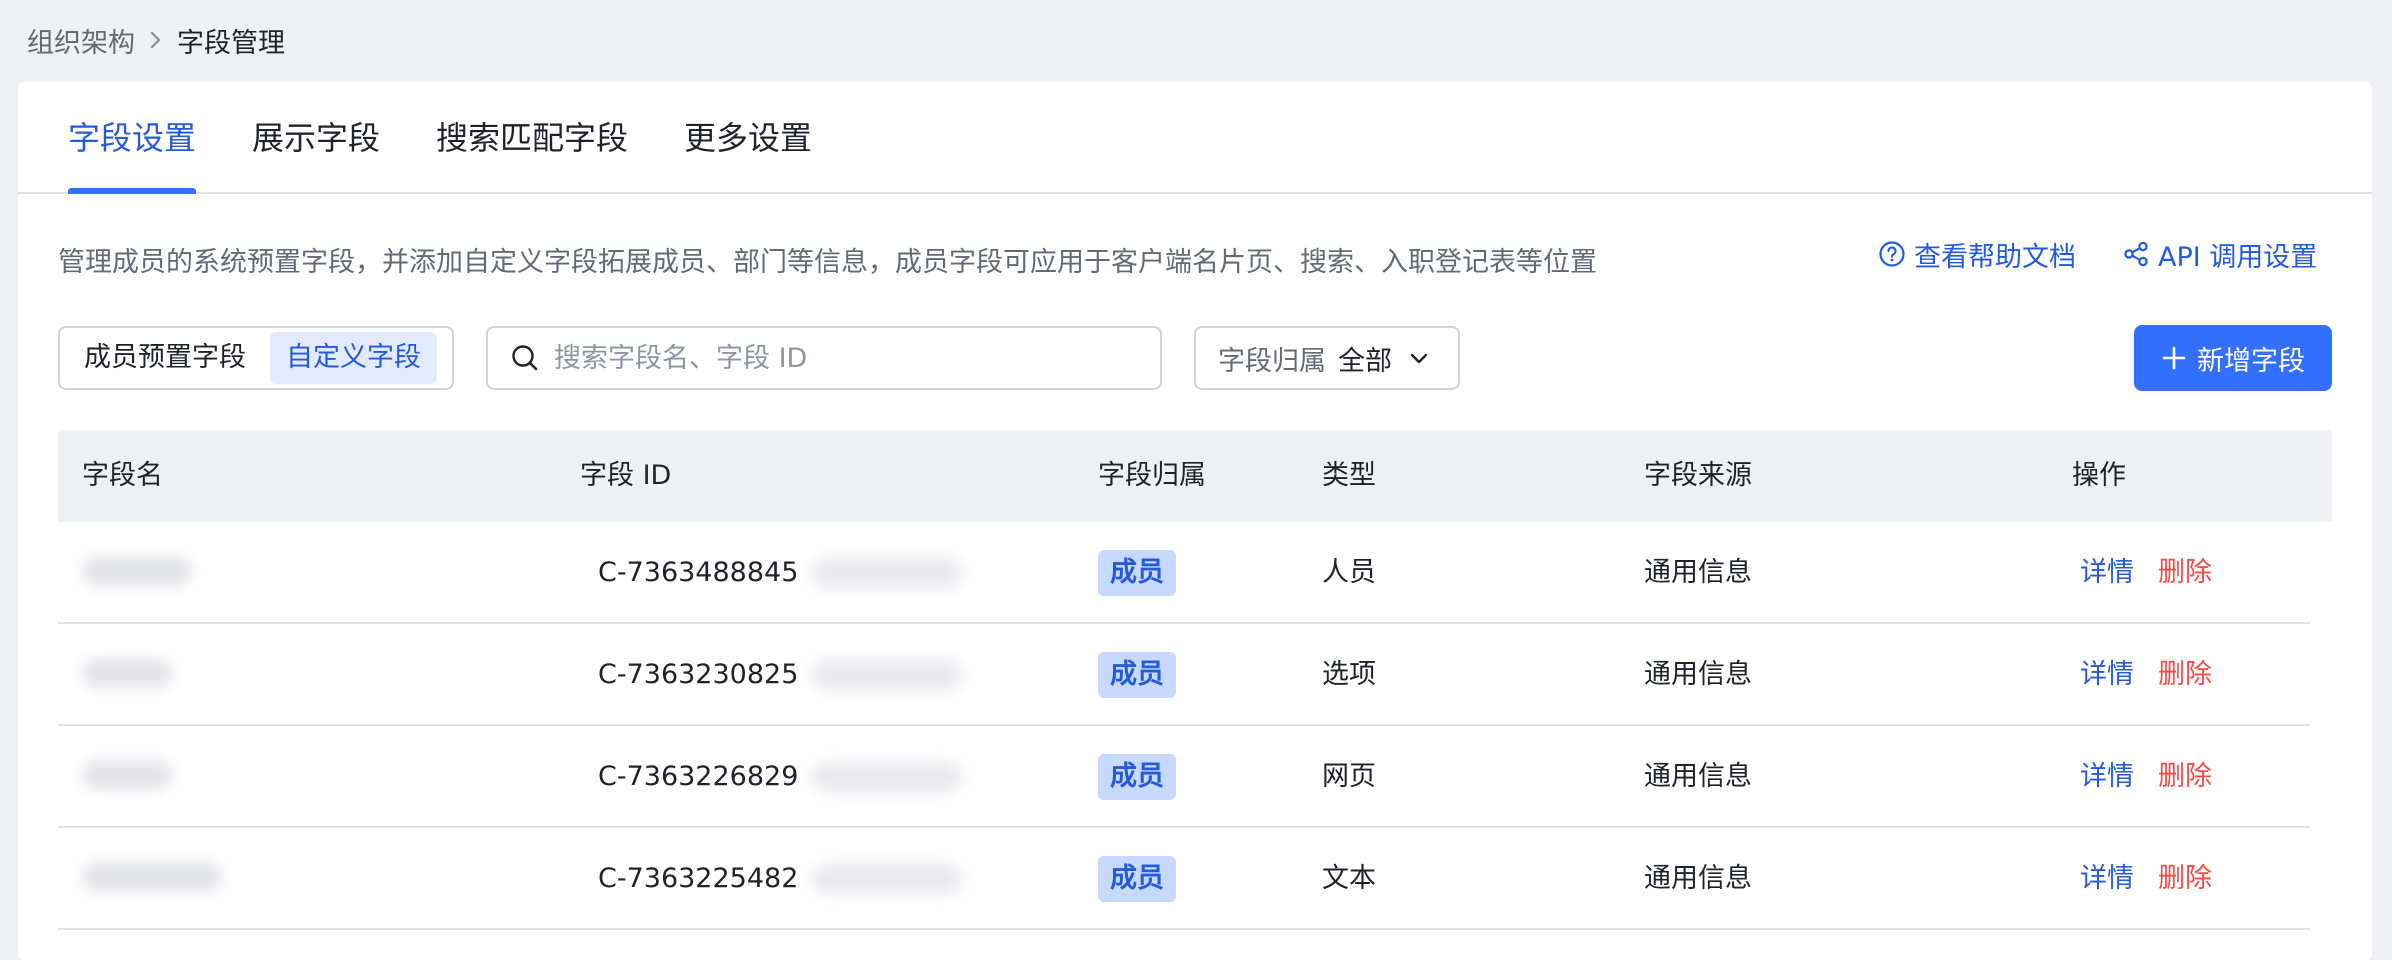 The image size is (2392, 960). What do you see at coordinates (1195, 573) in the screenshot?
I see `table-row: C-7363488845 成员 人员 通用信息 详情 删除` at bounding box center [1195, 573].